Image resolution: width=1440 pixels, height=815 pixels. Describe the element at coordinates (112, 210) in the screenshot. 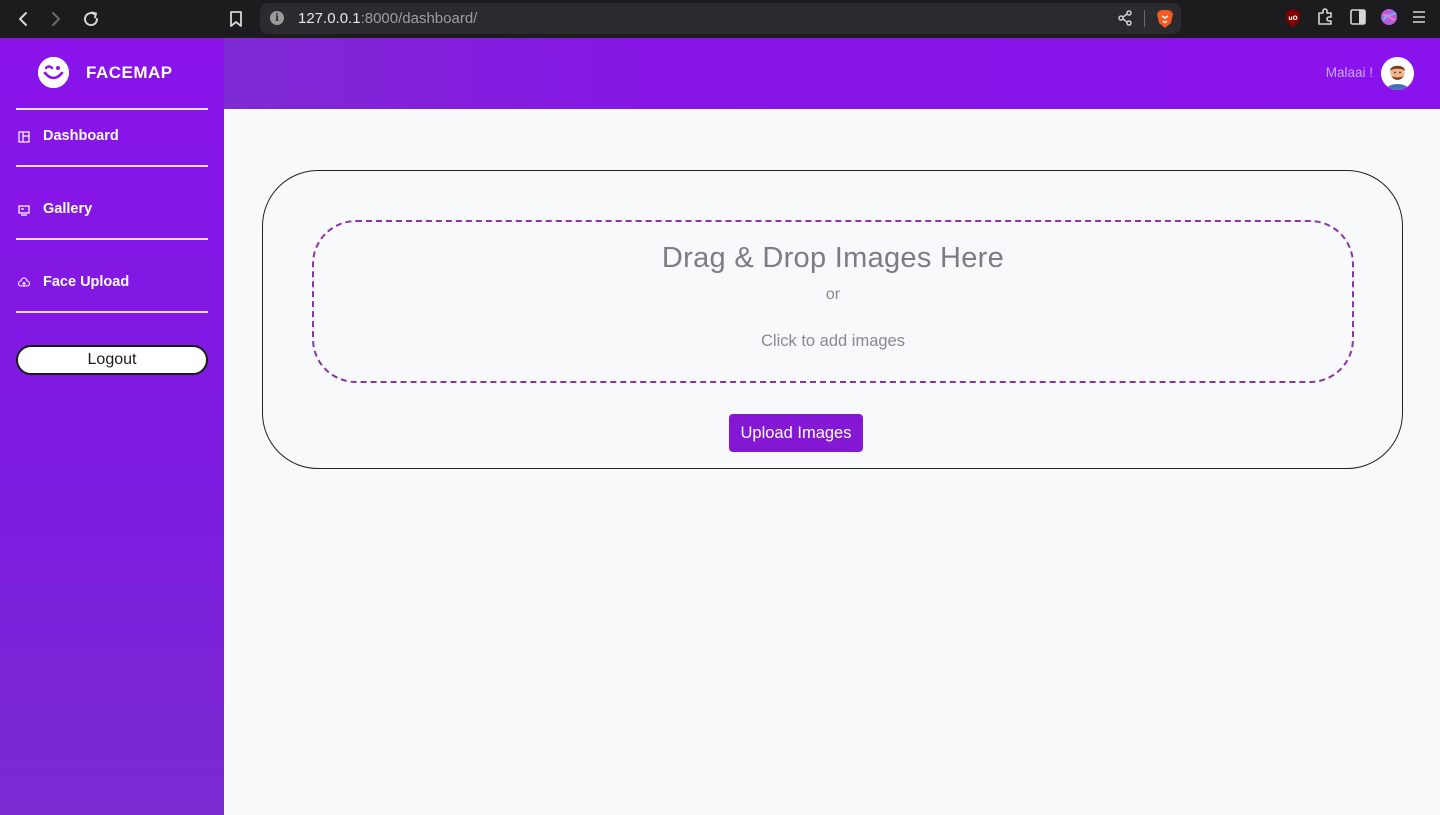

I see `sidebar-item-gallery: Gallery` at that location.